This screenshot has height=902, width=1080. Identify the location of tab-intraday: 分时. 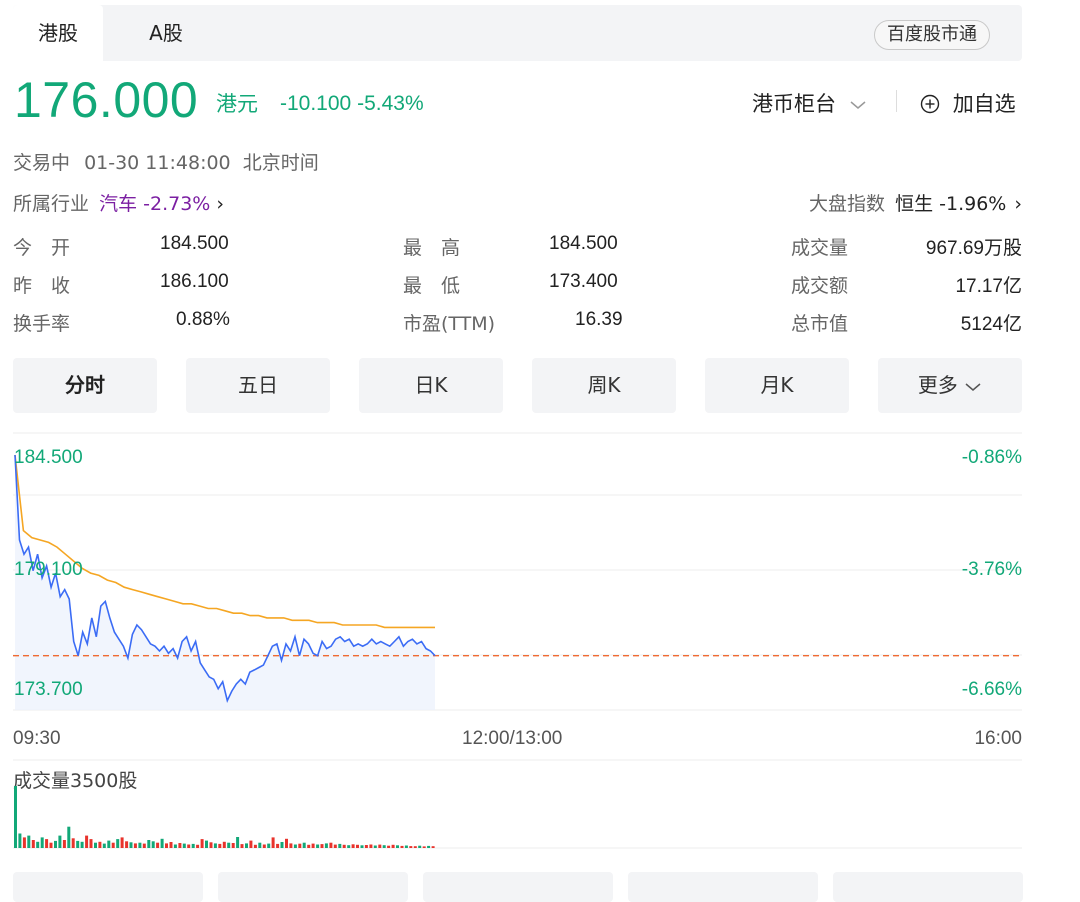
(85, 385).